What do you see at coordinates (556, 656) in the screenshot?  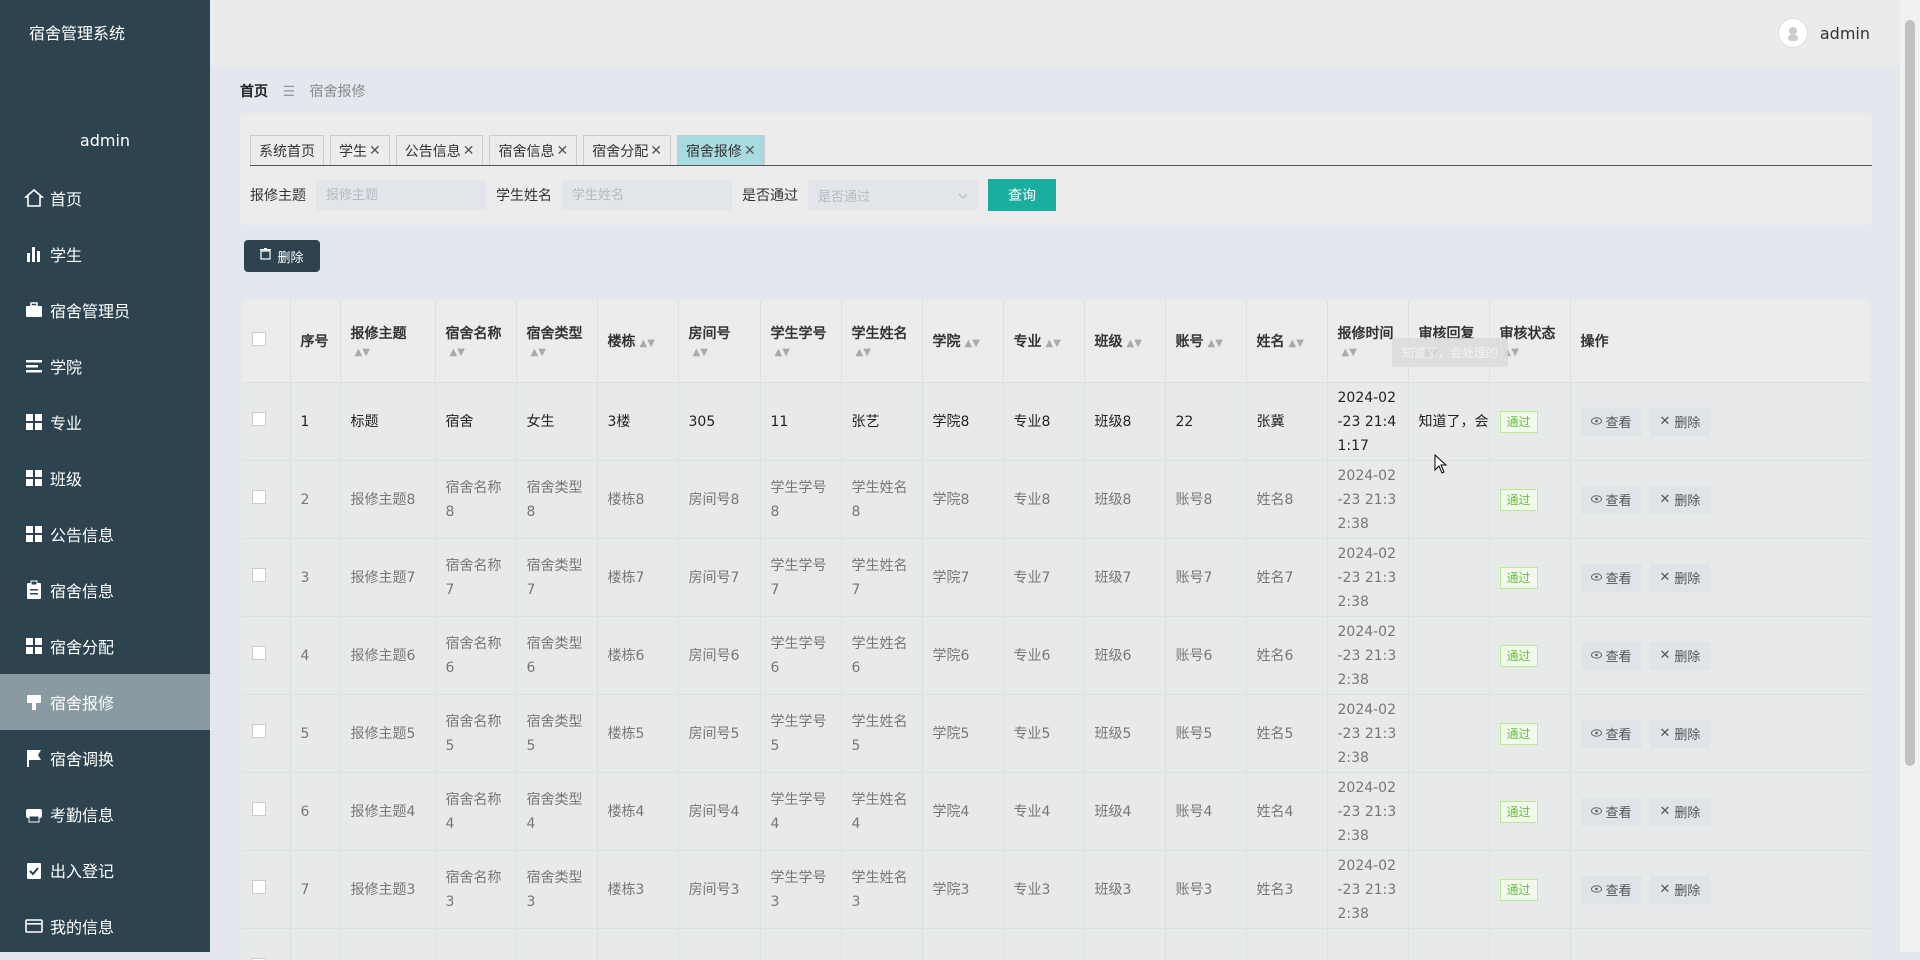 I see `table-cell: 宿舍类型6` at bounding box center [556, 656].